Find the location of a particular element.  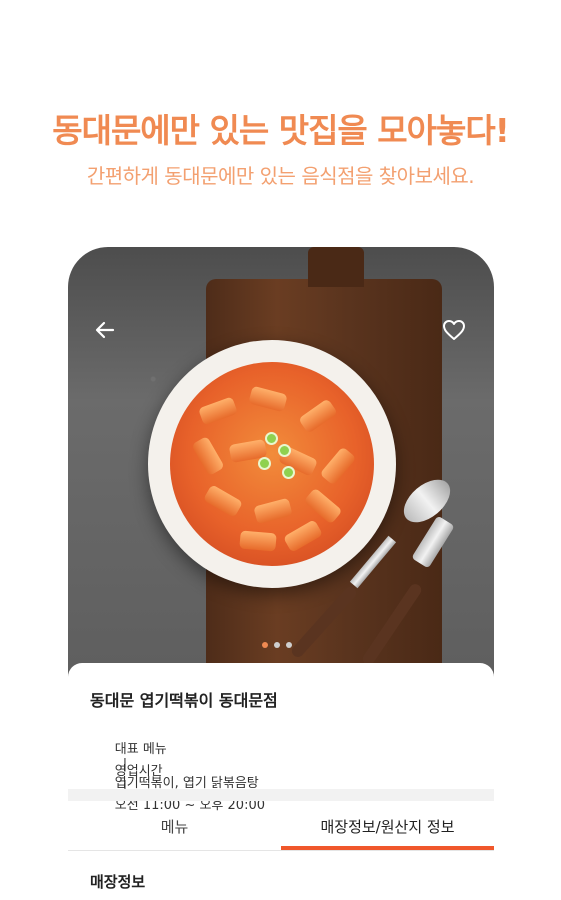

cutting-board-handle is located at coordinates (336, 267).